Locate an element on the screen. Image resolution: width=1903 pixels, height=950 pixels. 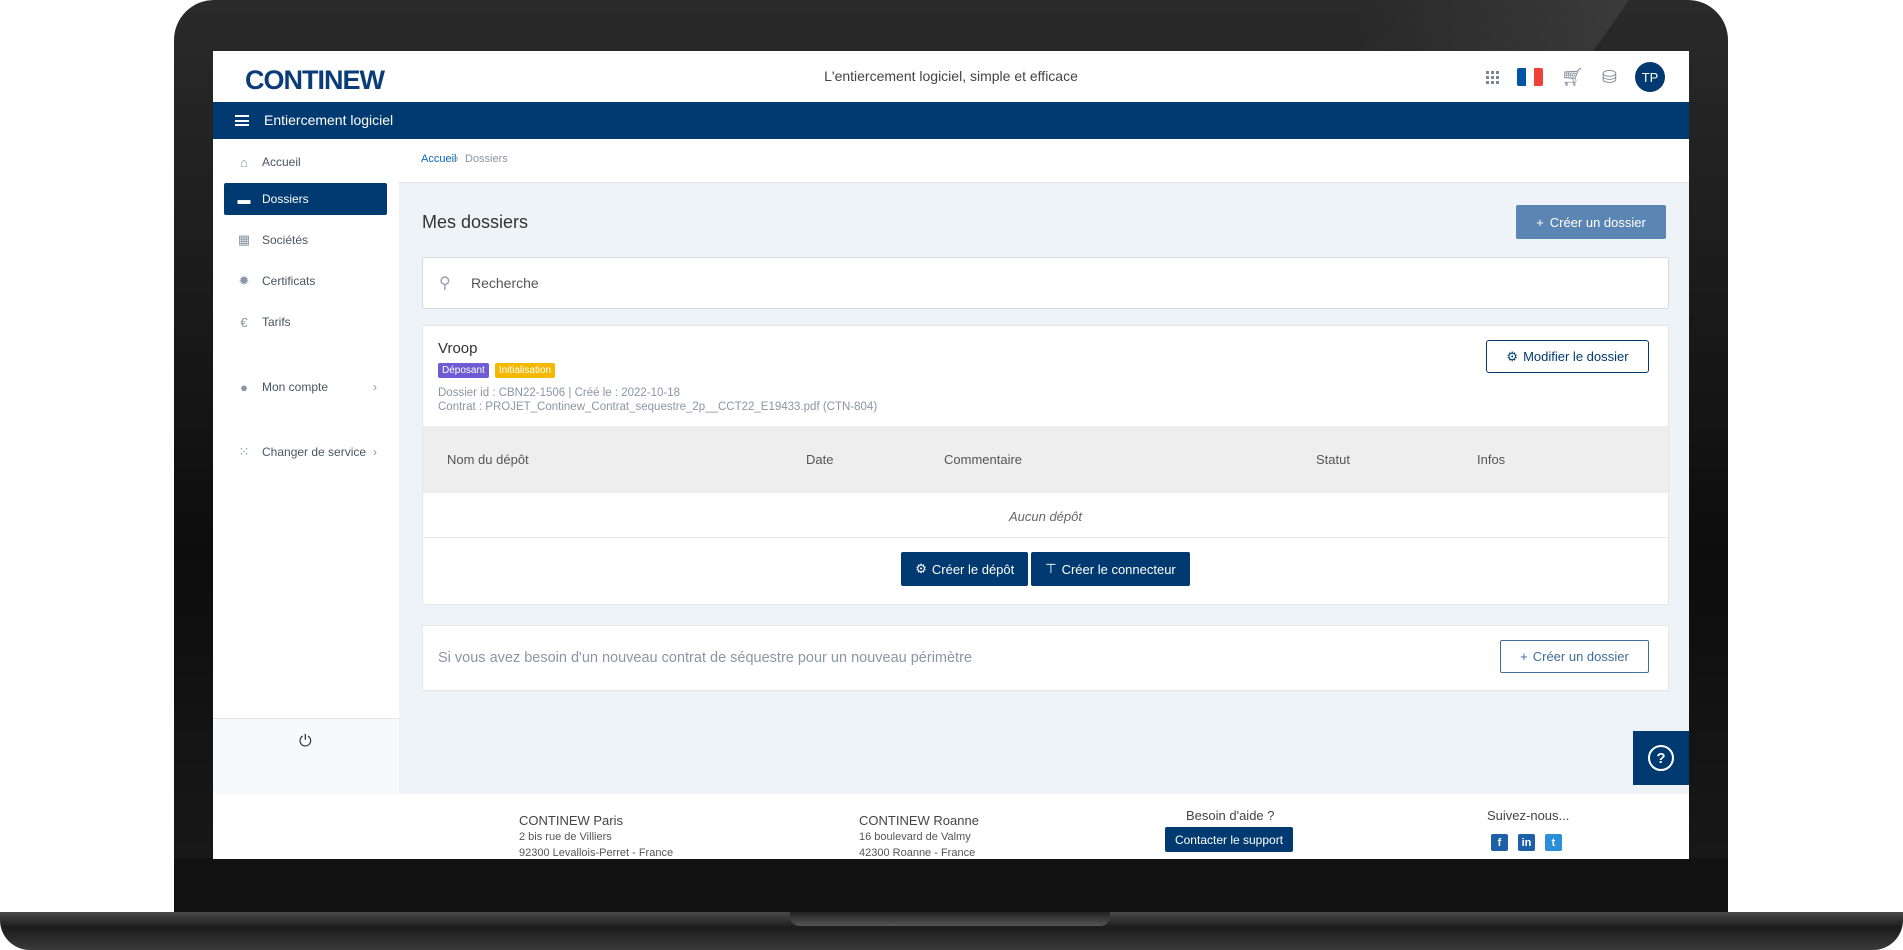
user-icon: ● is located at coordinates (244, 387).